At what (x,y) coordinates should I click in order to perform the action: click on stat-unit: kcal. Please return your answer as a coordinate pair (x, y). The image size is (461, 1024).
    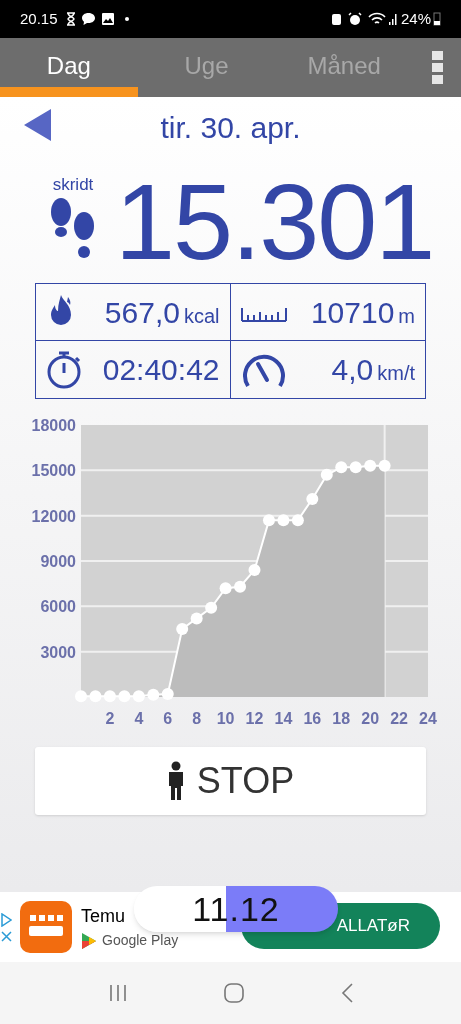
    Looking at the image, I should click on (201, 316).